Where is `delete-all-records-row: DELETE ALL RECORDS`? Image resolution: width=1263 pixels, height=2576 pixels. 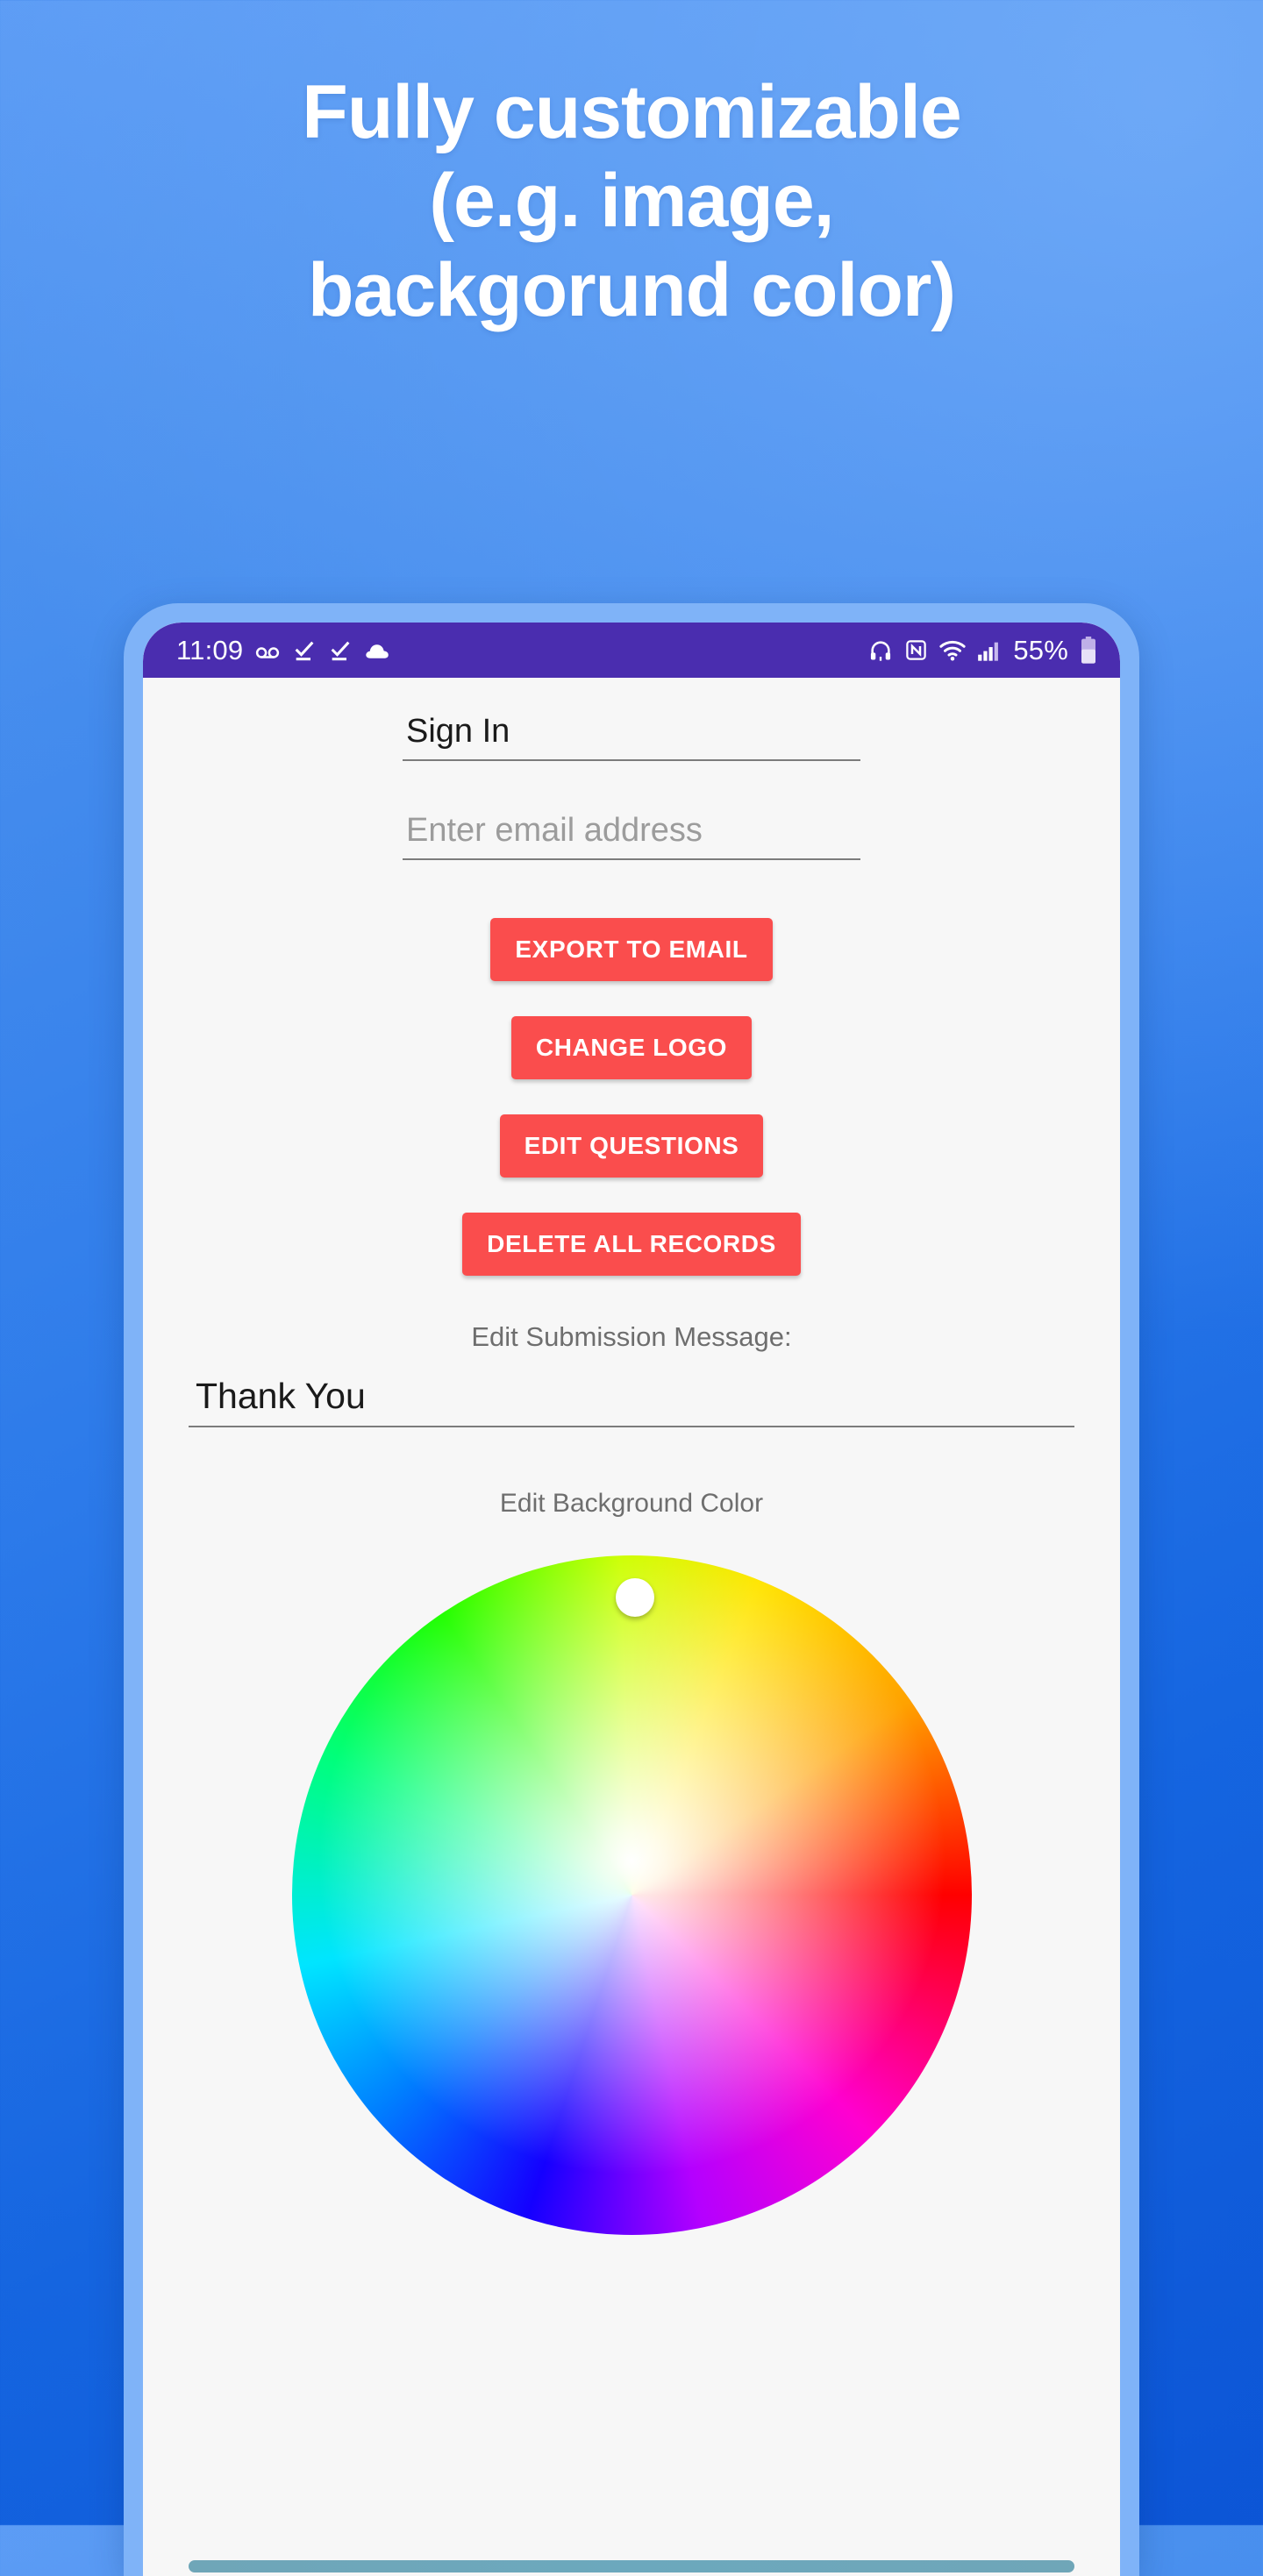
delete-all-records-row: DELETE ALL RECORDS is located at coordinates (631, 1244).